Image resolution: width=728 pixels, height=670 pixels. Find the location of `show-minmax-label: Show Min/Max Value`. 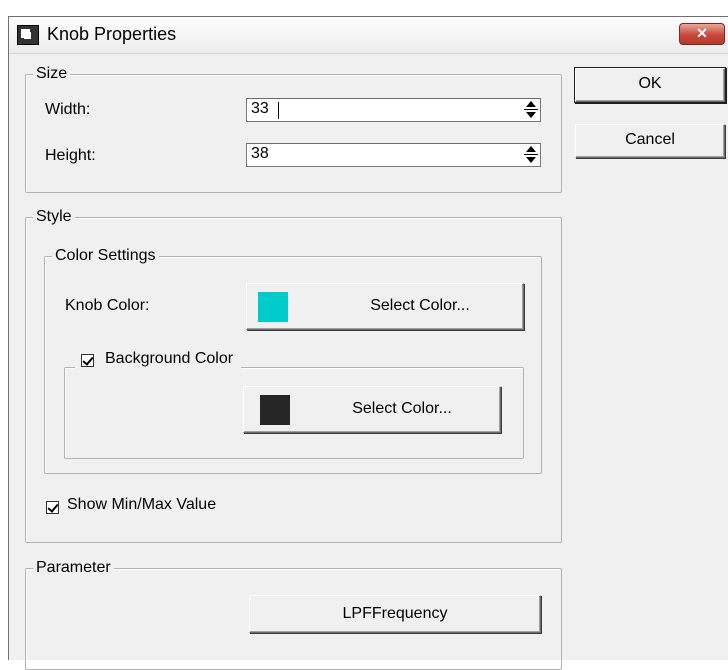

show-minmax-label: Show Min/Max Value is located at coordinates (141, 505).